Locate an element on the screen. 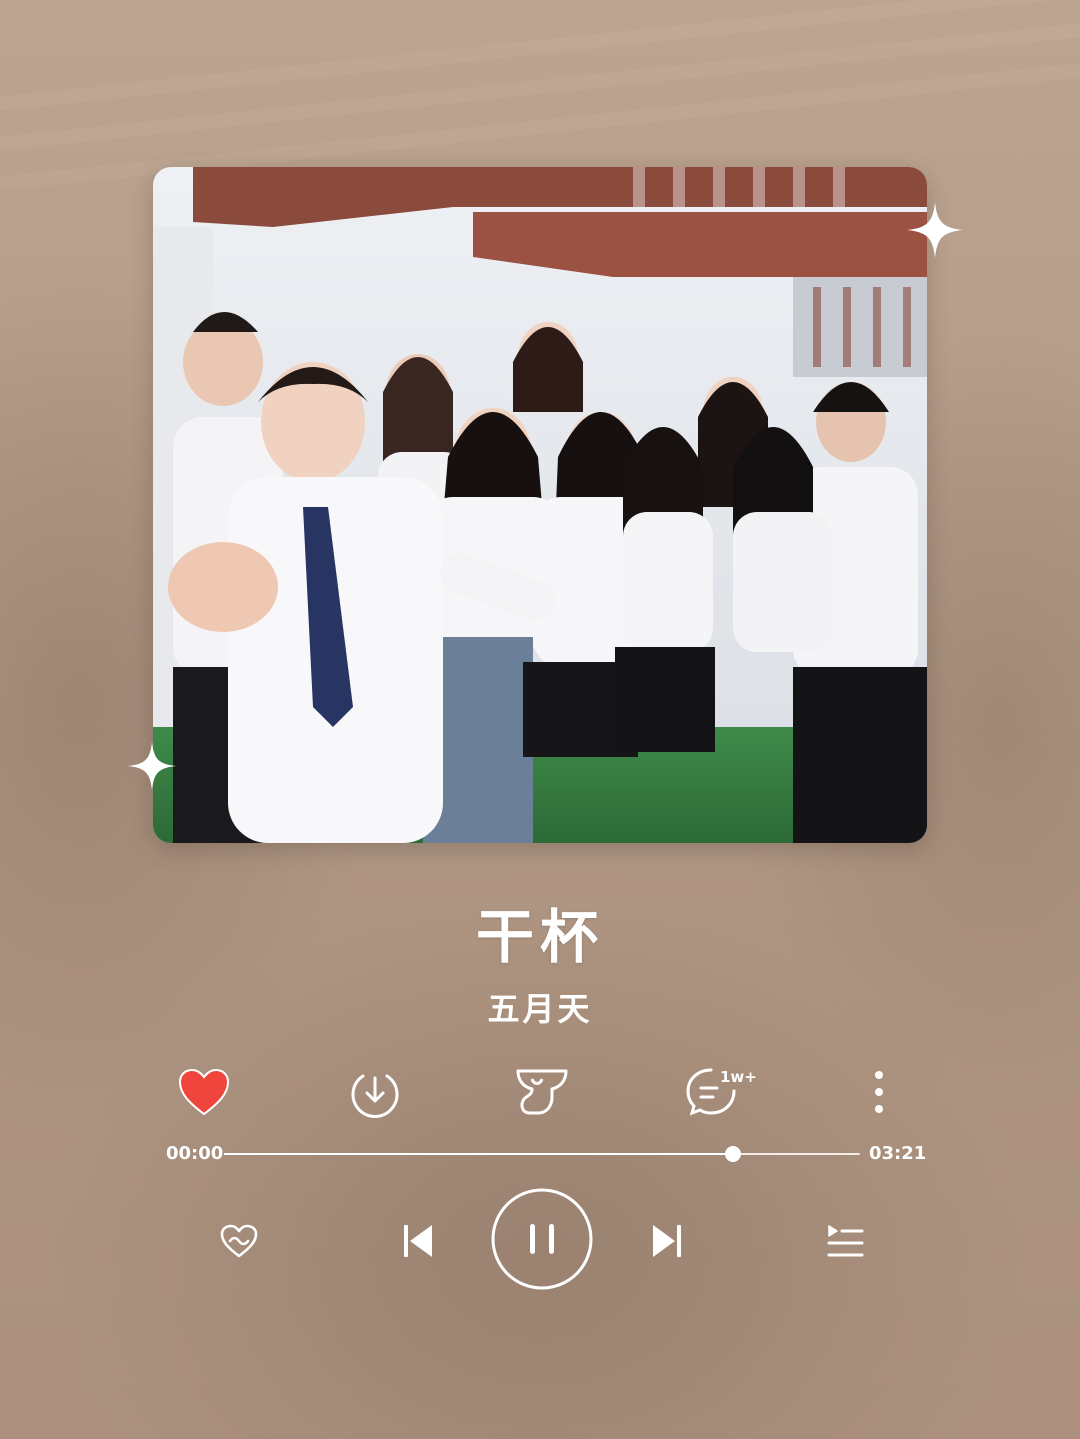  seek-knob is located at coordinates (732, 1154).